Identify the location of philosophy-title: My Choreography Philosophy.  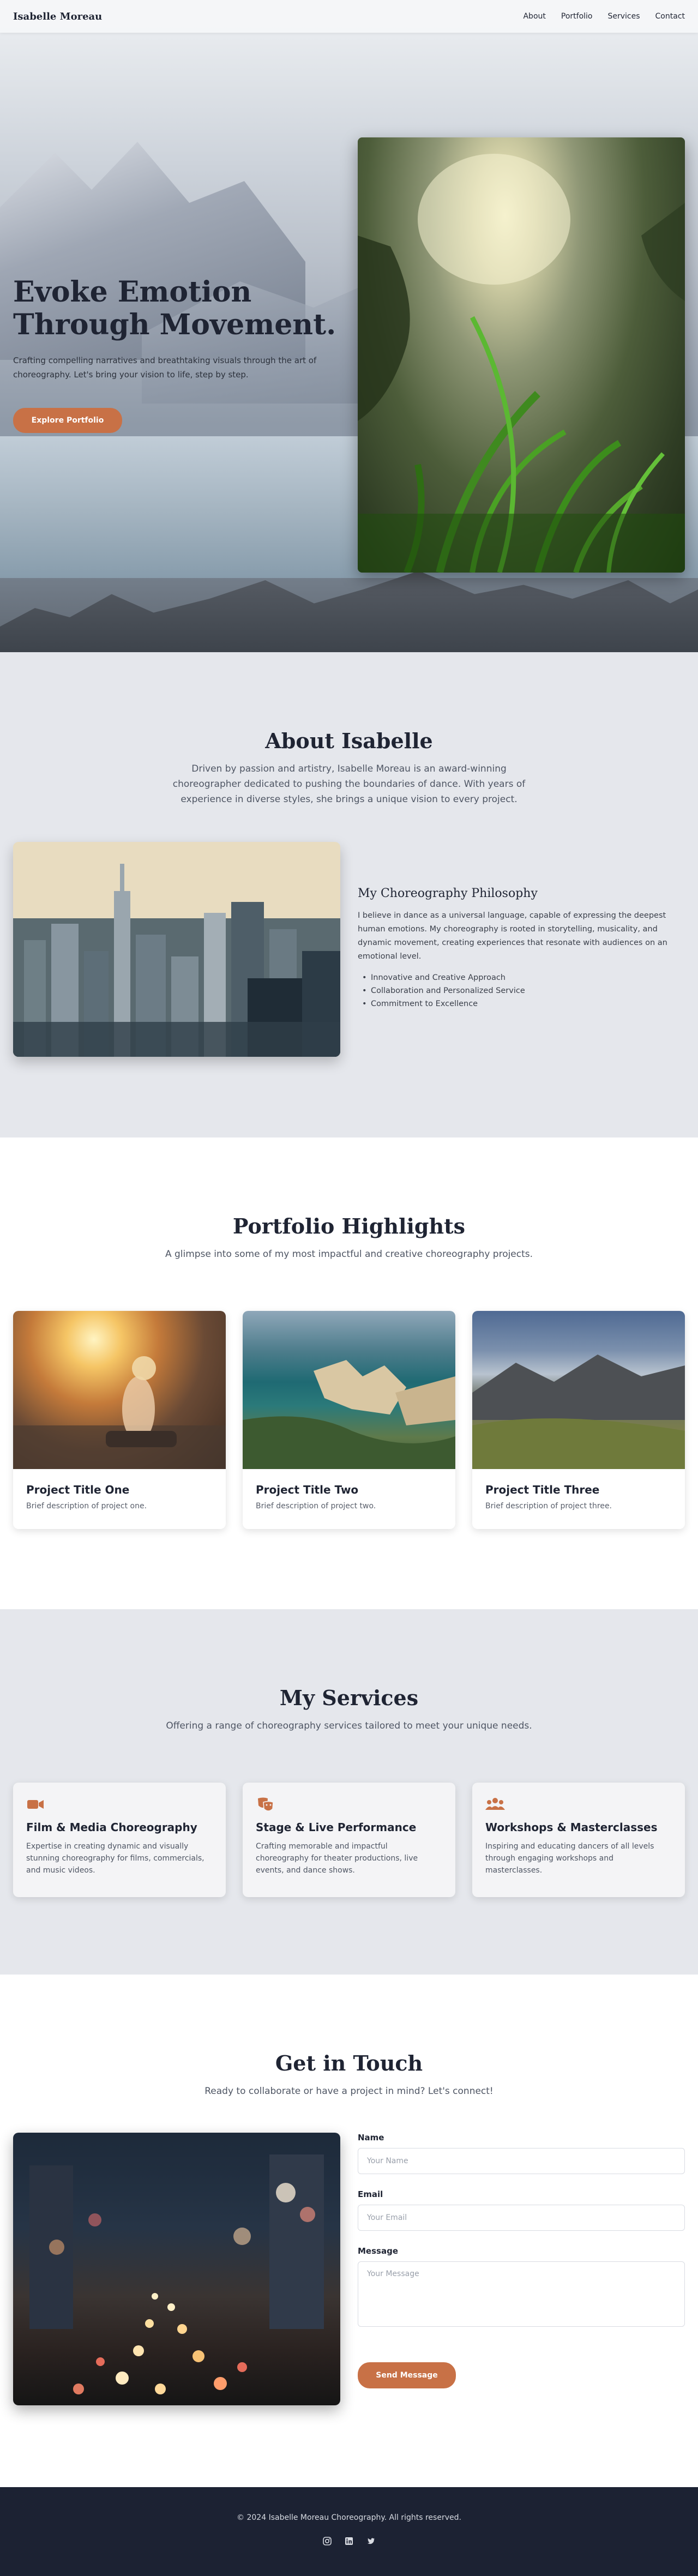
(448, 893).